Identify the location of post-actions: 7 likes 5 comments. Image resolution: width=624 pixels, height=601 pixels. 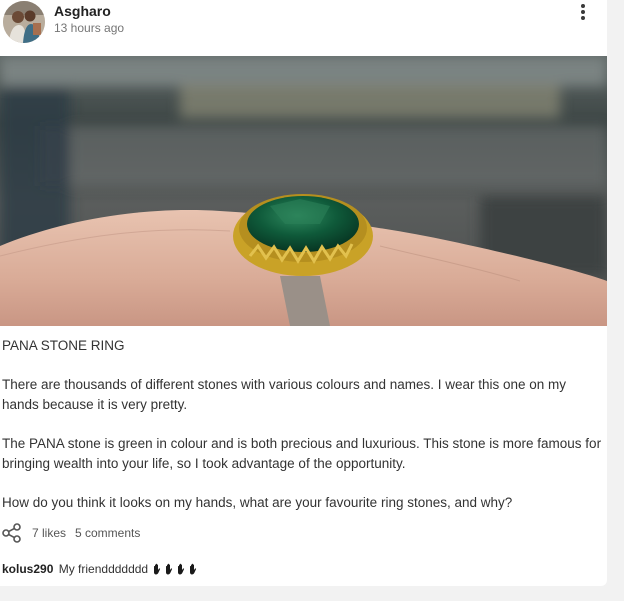
(152, 533).